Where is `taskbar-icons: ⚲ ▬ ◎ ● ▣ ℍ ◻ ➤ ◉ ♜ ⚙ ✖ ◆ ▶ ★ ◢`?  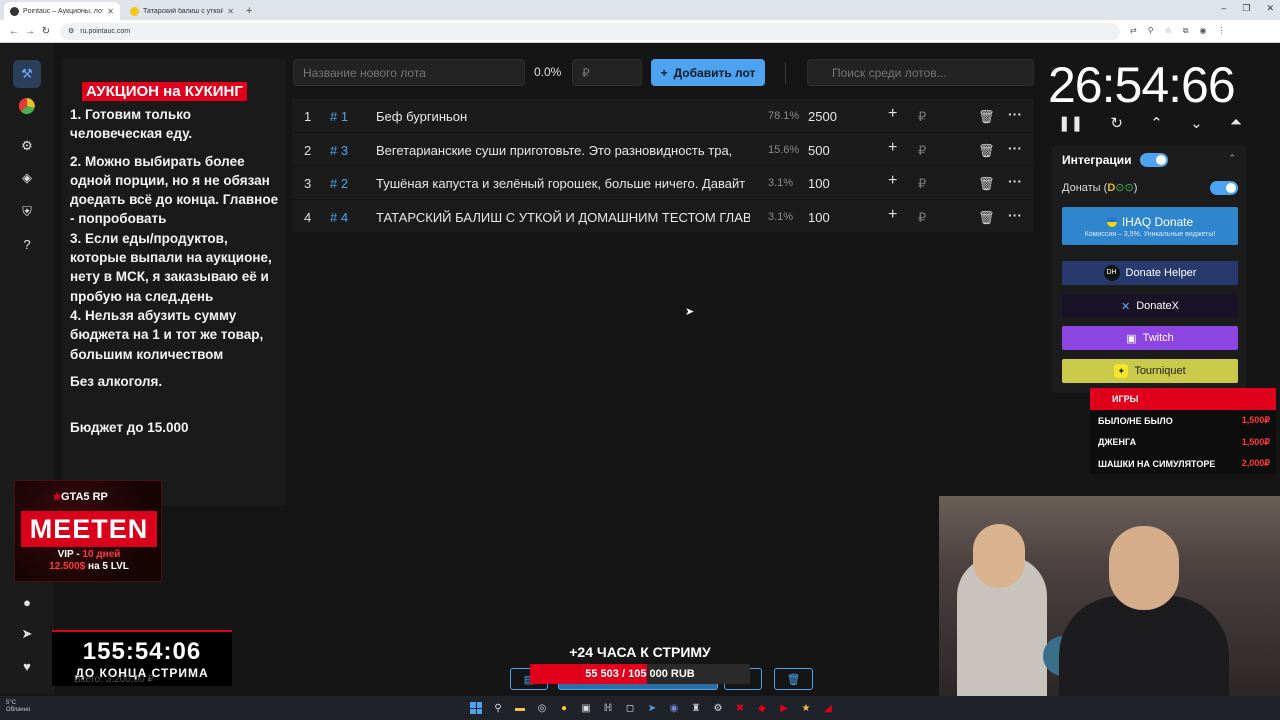 taskbar-icons: ⚲ ▬ ◎ ● ▣ ℍ ◻ ➤ ◉ ♜ ⚙ ✖ ◆ ▶ ★ ◢ is located at coordinates (652, 708).